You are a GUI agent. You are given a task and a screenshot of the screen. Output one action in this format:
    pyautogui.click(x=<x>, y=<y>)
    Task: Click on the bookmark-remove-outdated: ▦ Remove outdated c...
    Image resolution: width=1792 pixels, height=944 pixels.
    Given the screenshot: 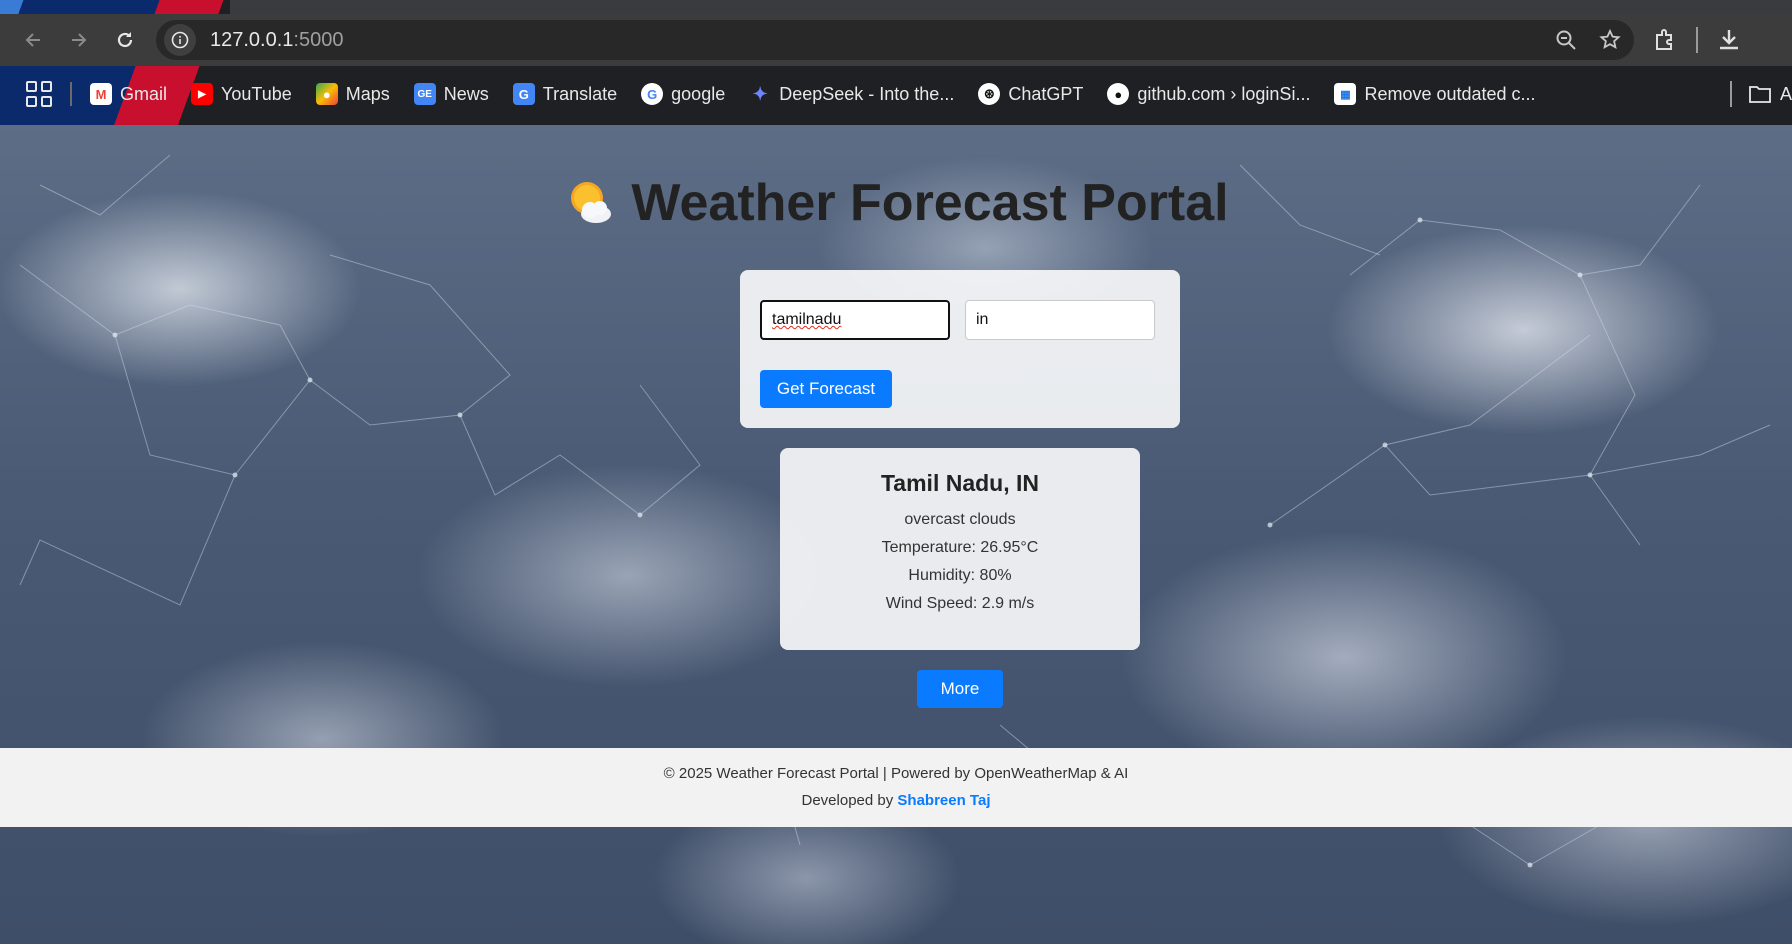 What is the action you would take?
    pyautogui.click(x=1435, y=94)
    